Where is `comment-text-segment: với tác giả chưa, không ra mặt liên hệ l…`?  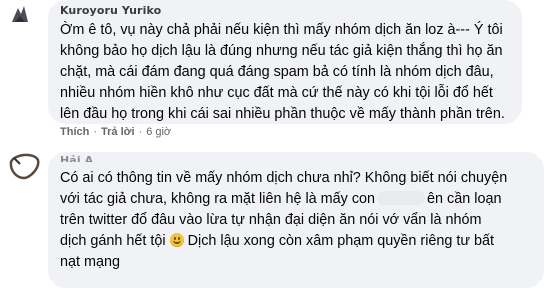
comment-text-segment: với tác giả chưa, không ra mặt liên hệ l… is located at coordinates (218, 199).